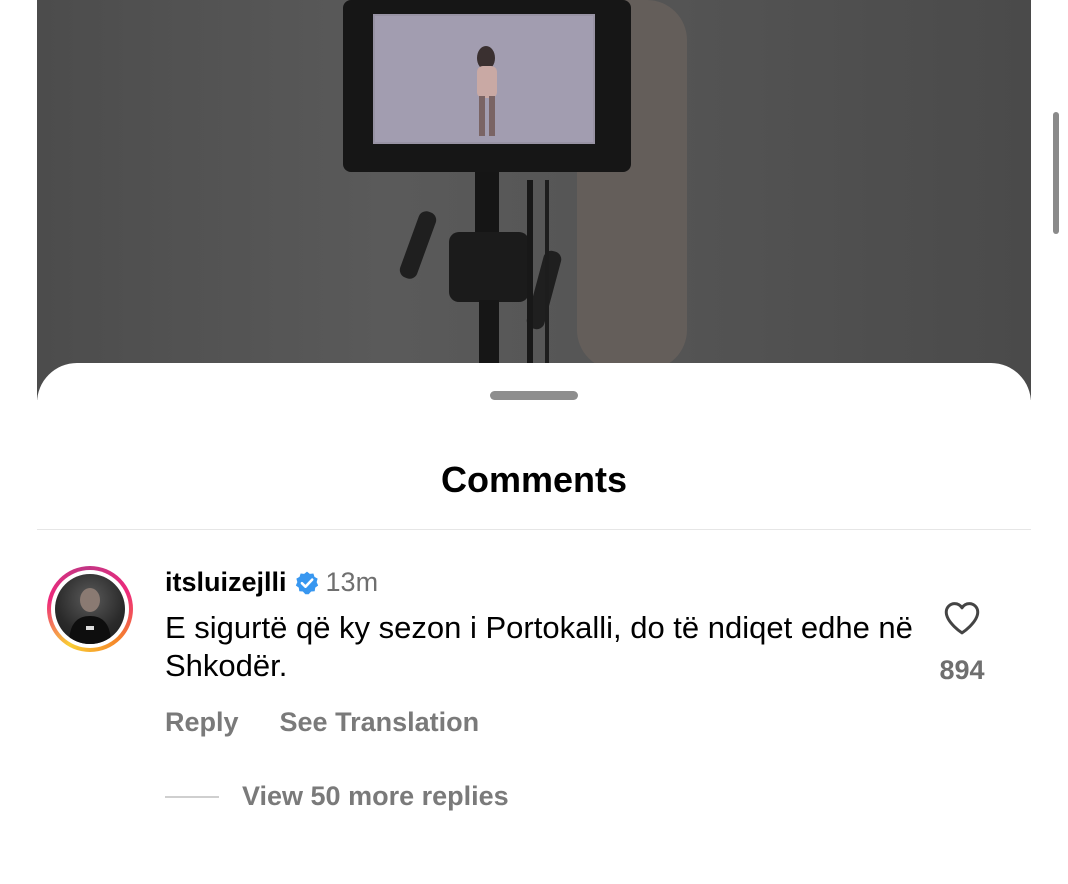 This screenshot has width=1068, height=884. I want to click on replies-divider-line, so click(192, 796).